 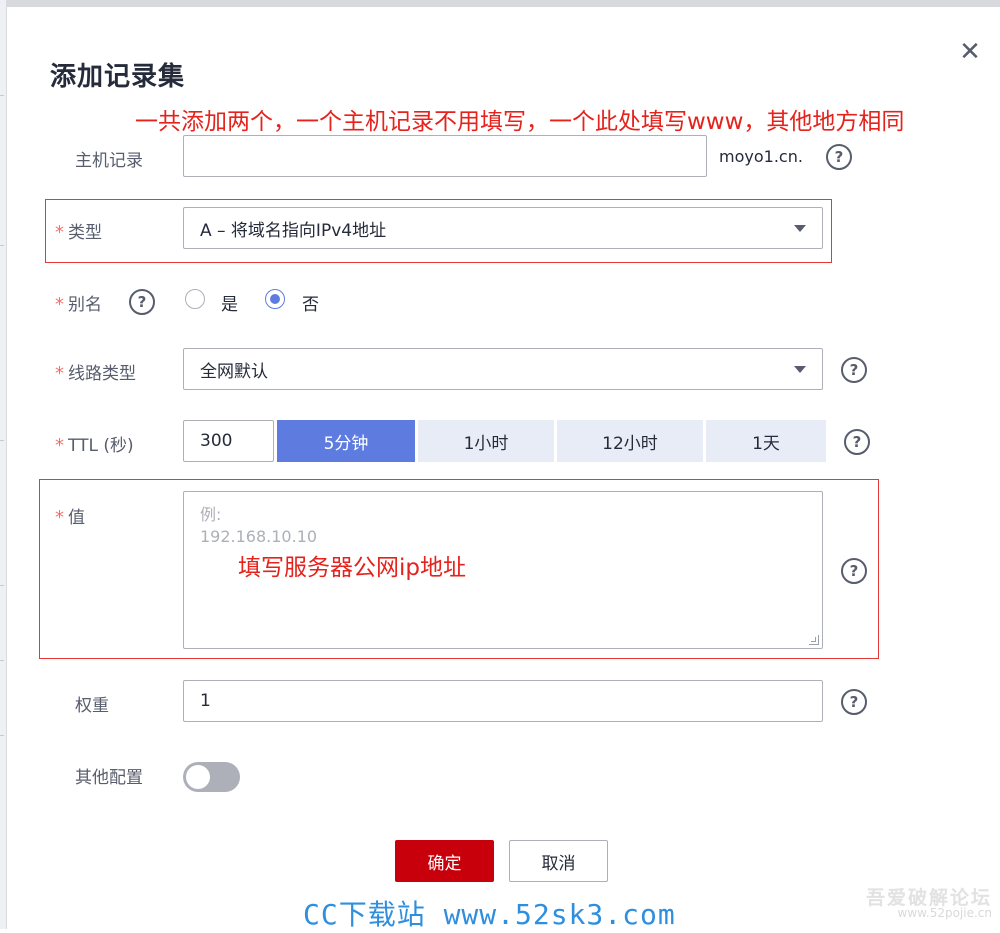 I want to click on alias-no-label: 否, so click(x=310, y=302).